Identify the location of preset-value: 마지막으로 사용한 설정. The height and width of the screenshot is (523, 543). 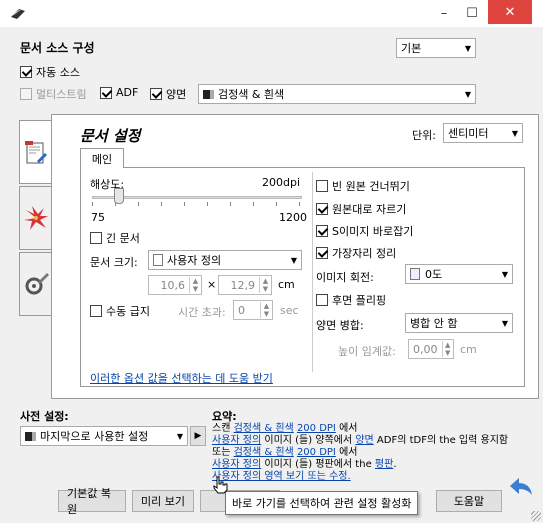
(94, 436).